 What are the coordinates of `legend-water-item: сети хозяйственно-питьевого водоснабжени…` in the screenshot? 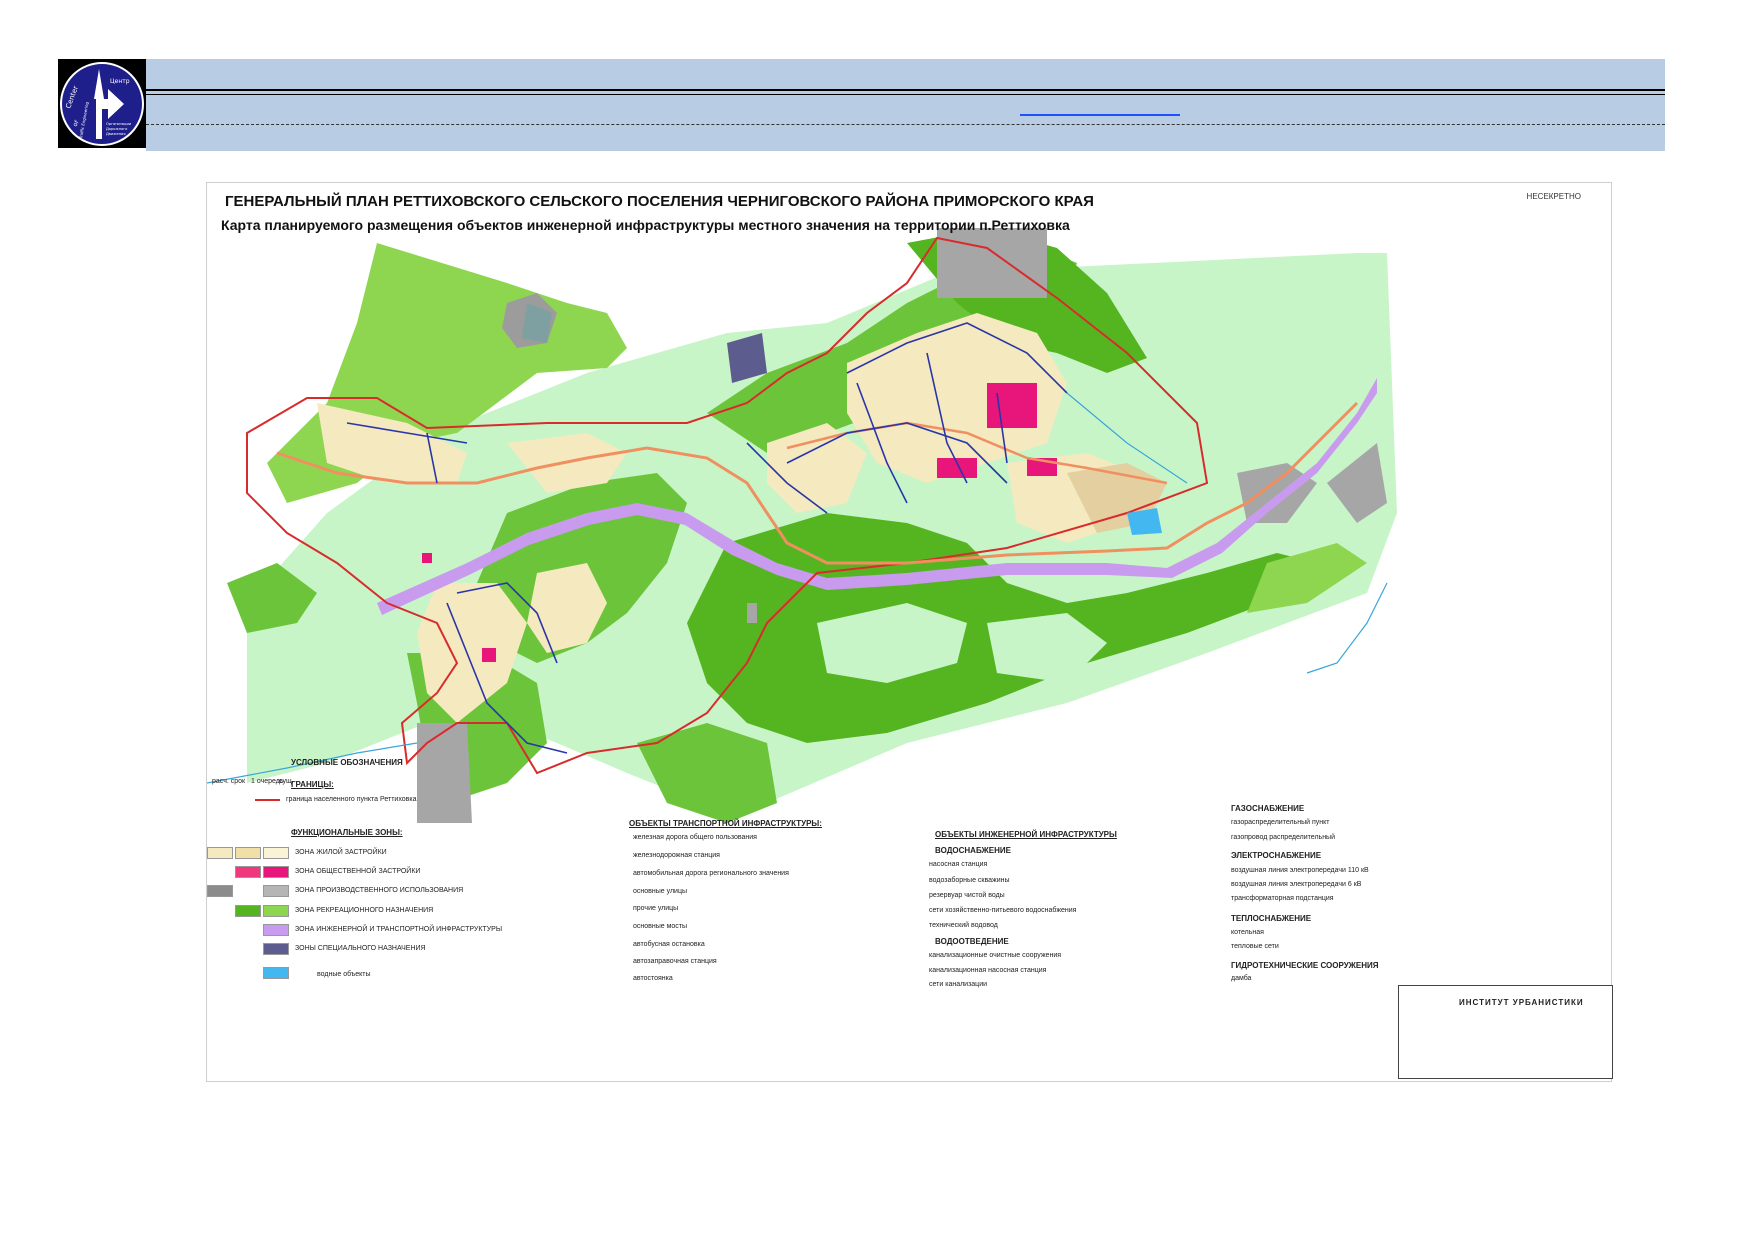 It's located at (1003, 910).